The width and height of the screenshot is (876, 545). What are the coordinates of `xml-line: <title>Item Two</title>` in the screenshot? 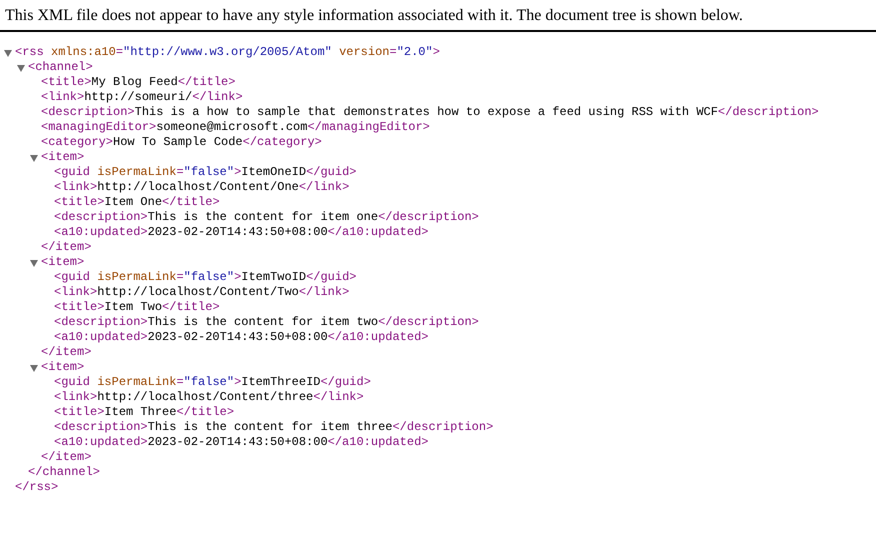 It's located at (137, 307).